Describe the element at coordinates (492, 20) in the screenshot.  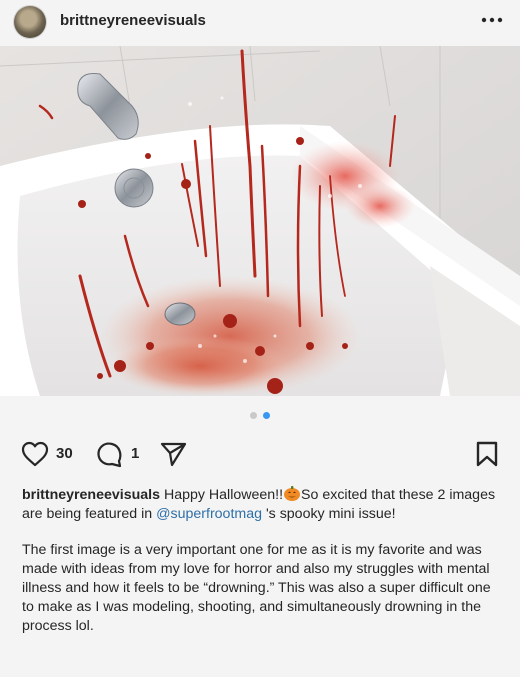
I see `more-horizontal-icon` at that location.